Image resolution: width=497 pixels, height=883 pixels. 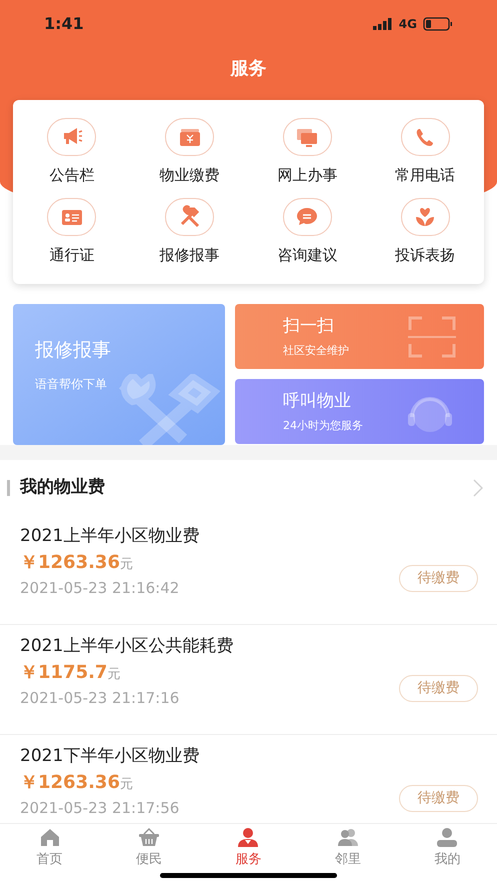 I want to click on tab-item: 邻里, so click(x=348, y=848).